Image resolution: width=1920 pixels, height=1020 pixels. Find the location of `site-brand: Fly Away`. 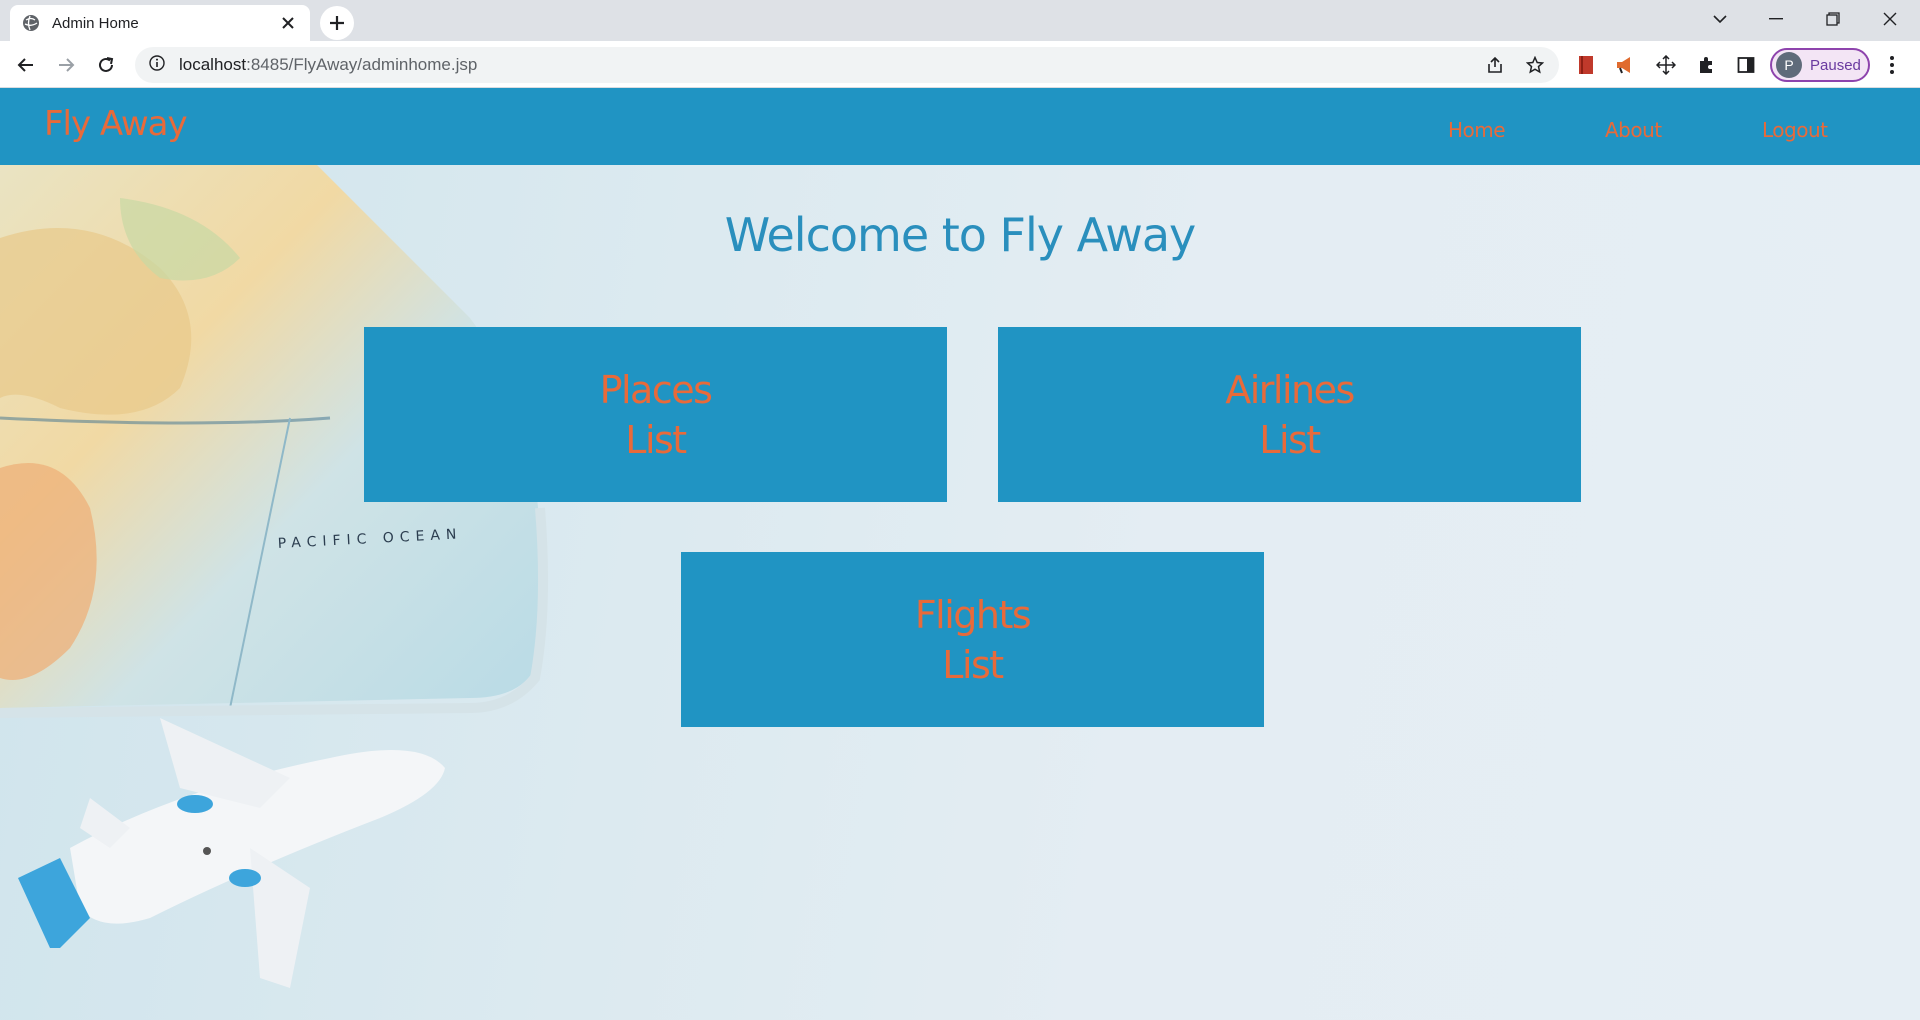

site-brand: Fly Away is located at coordinates (116, 124).